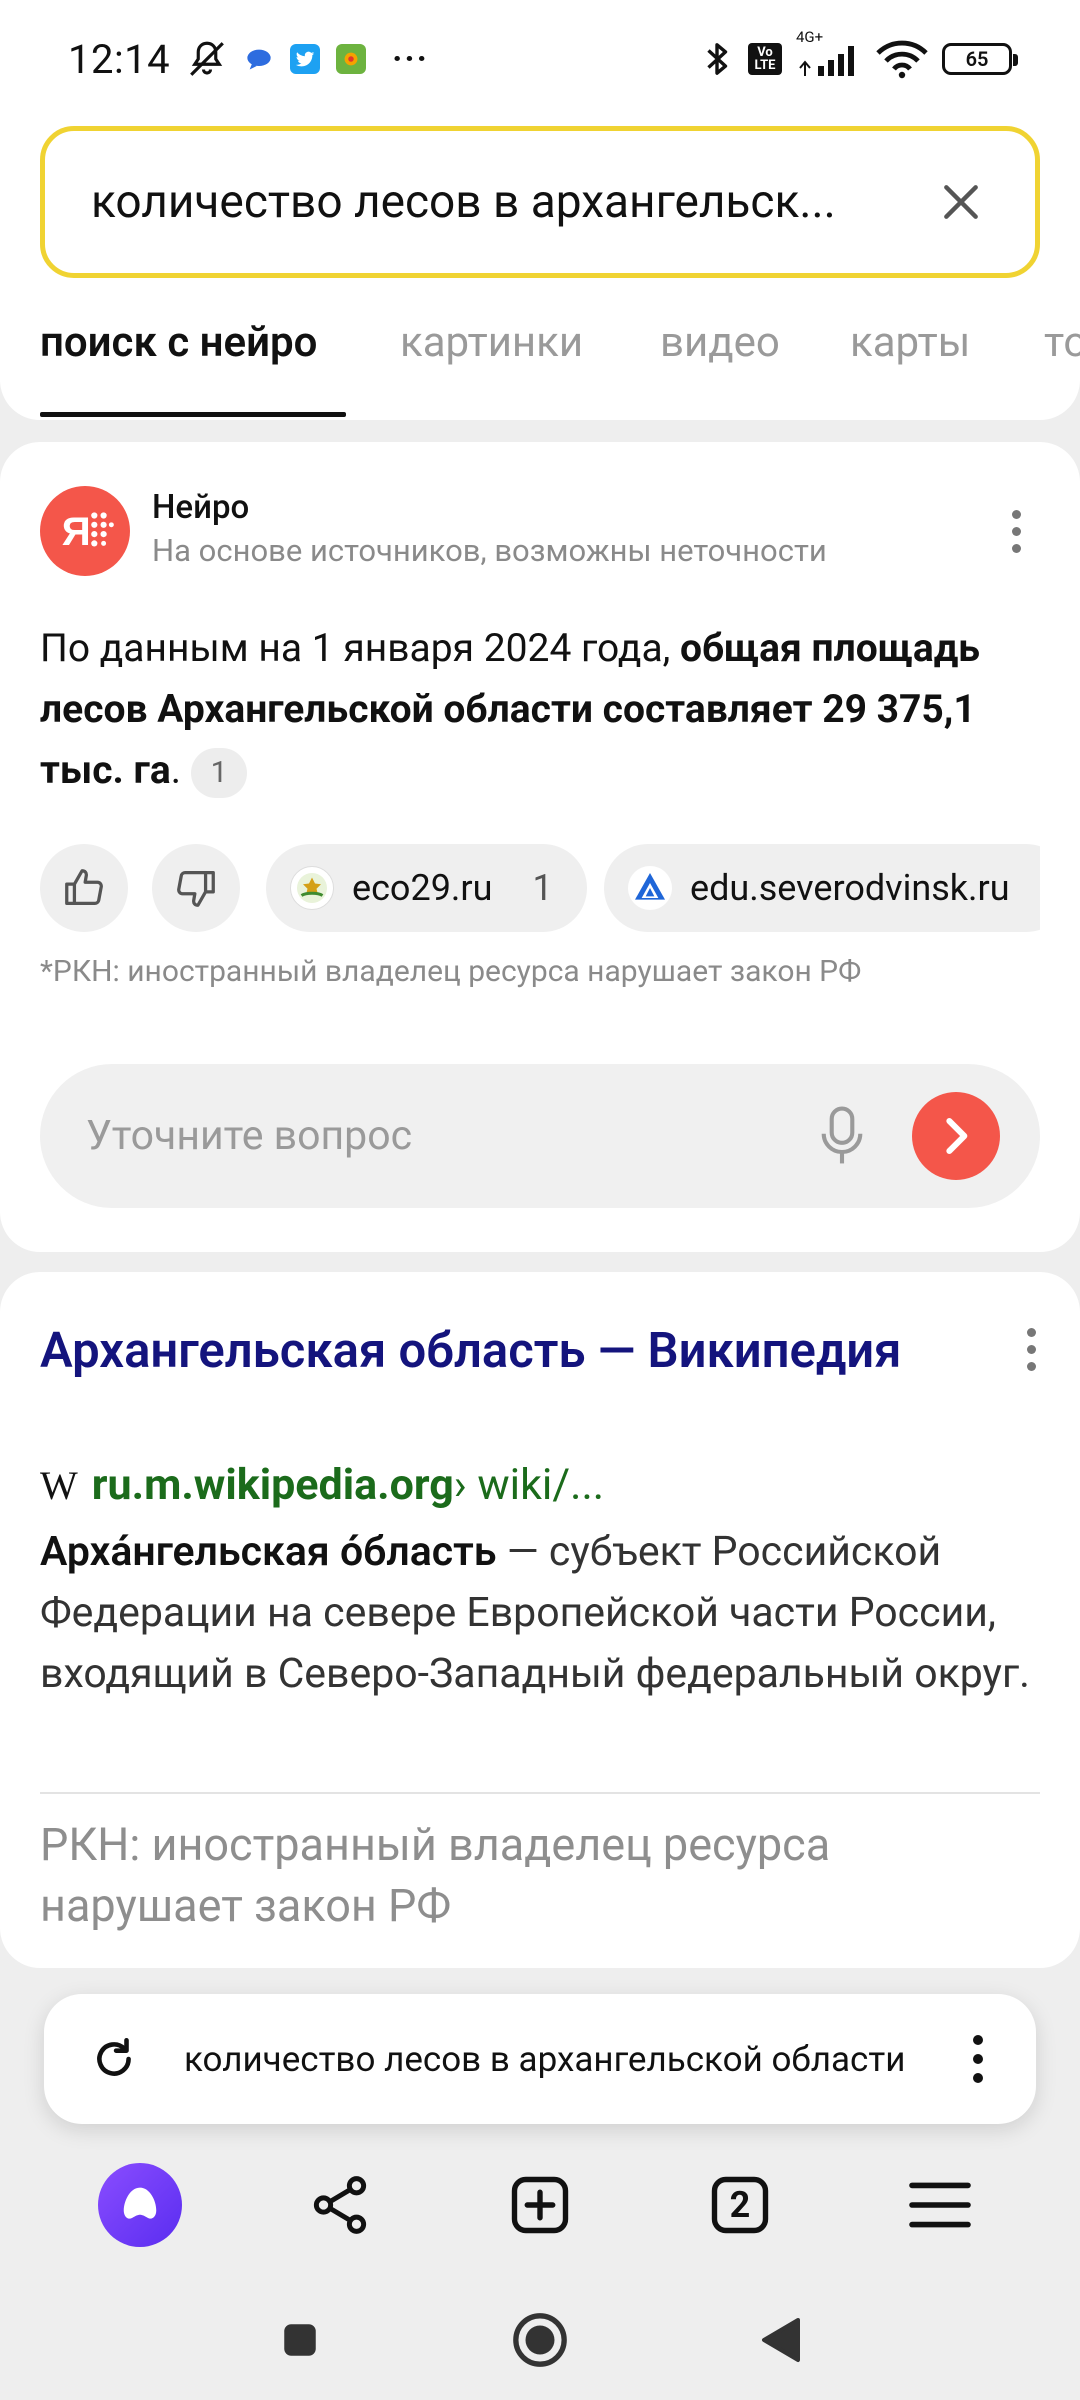 This screenshot has width=1080, height=2400. I want to click on twitter-icon, so click(305, 59).